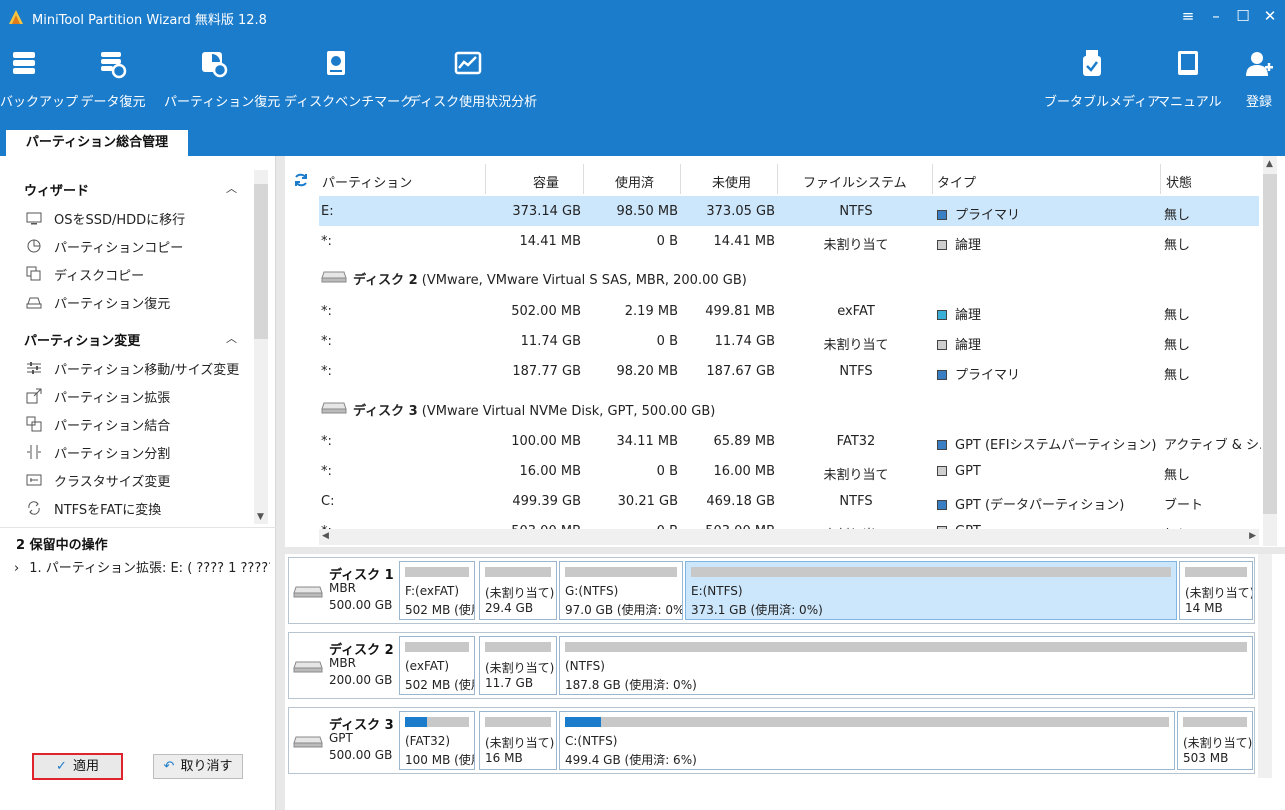 The height and width of the screenshot is (810, 1285). What do you see at coordinates (731, 181) in the screenshot?
I see `column-header-unused: 未使用` at bounding box center [731, 181].